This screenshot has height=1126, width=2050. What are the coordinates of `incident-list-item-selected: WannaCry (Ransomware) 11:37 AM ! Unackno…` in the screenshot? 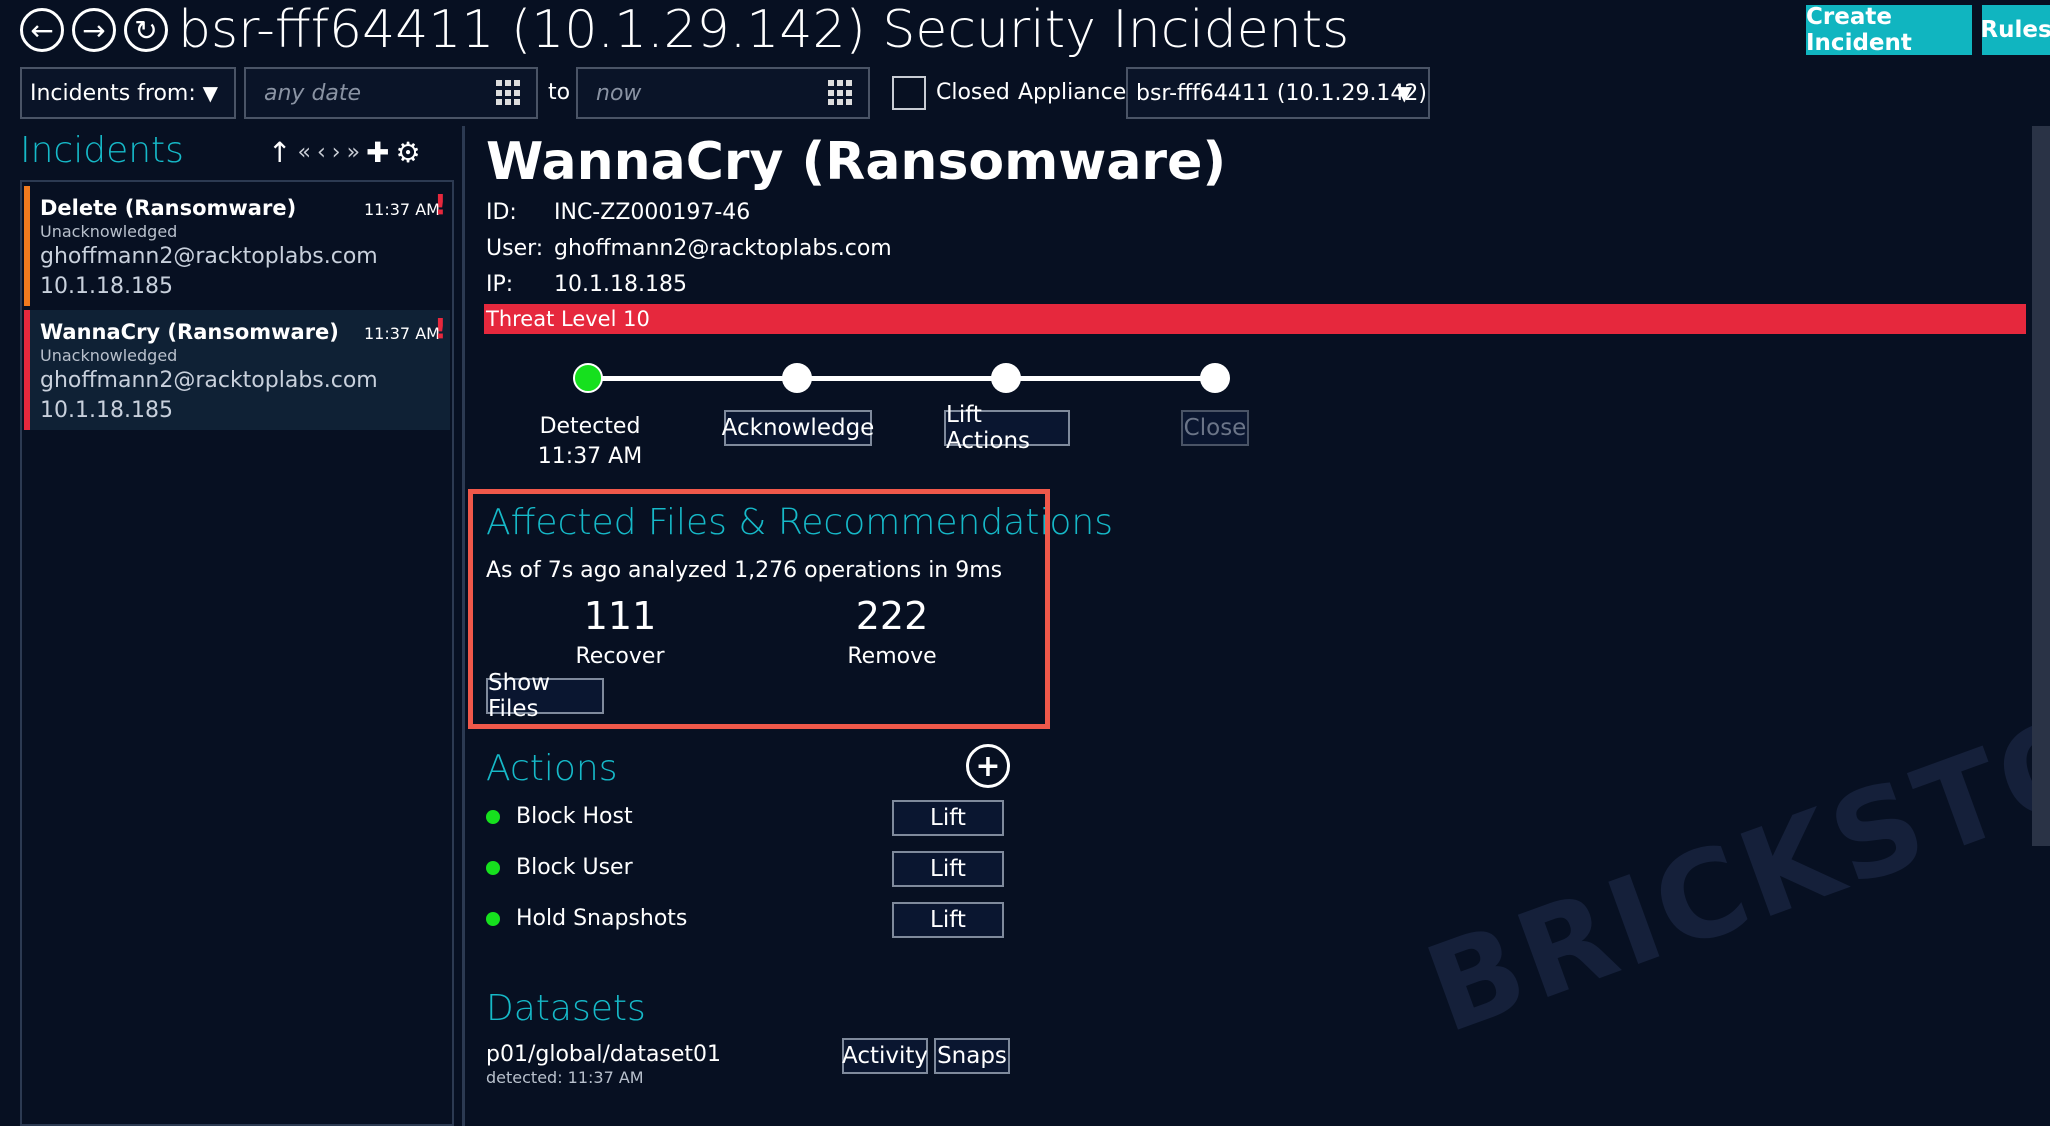 It's located at (237, 370).